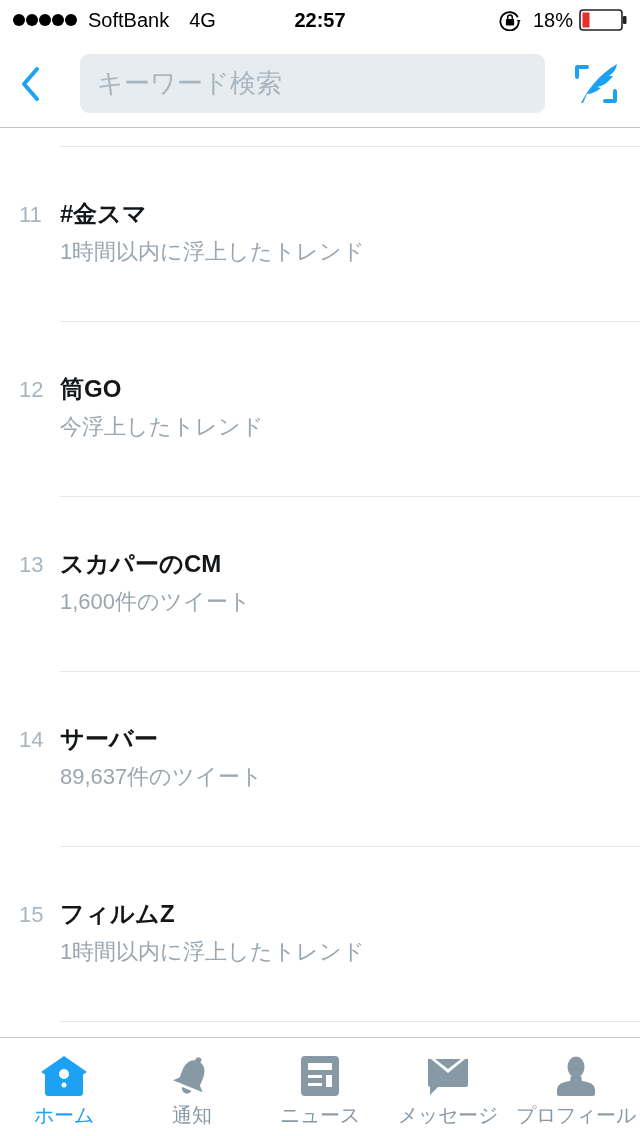 This screenshot has width=640, height=1136. What do you see at coordinates (350, 564) in the screenshot?
I see `trend-title: スカパーのCM` at bounding box center [350, 564].